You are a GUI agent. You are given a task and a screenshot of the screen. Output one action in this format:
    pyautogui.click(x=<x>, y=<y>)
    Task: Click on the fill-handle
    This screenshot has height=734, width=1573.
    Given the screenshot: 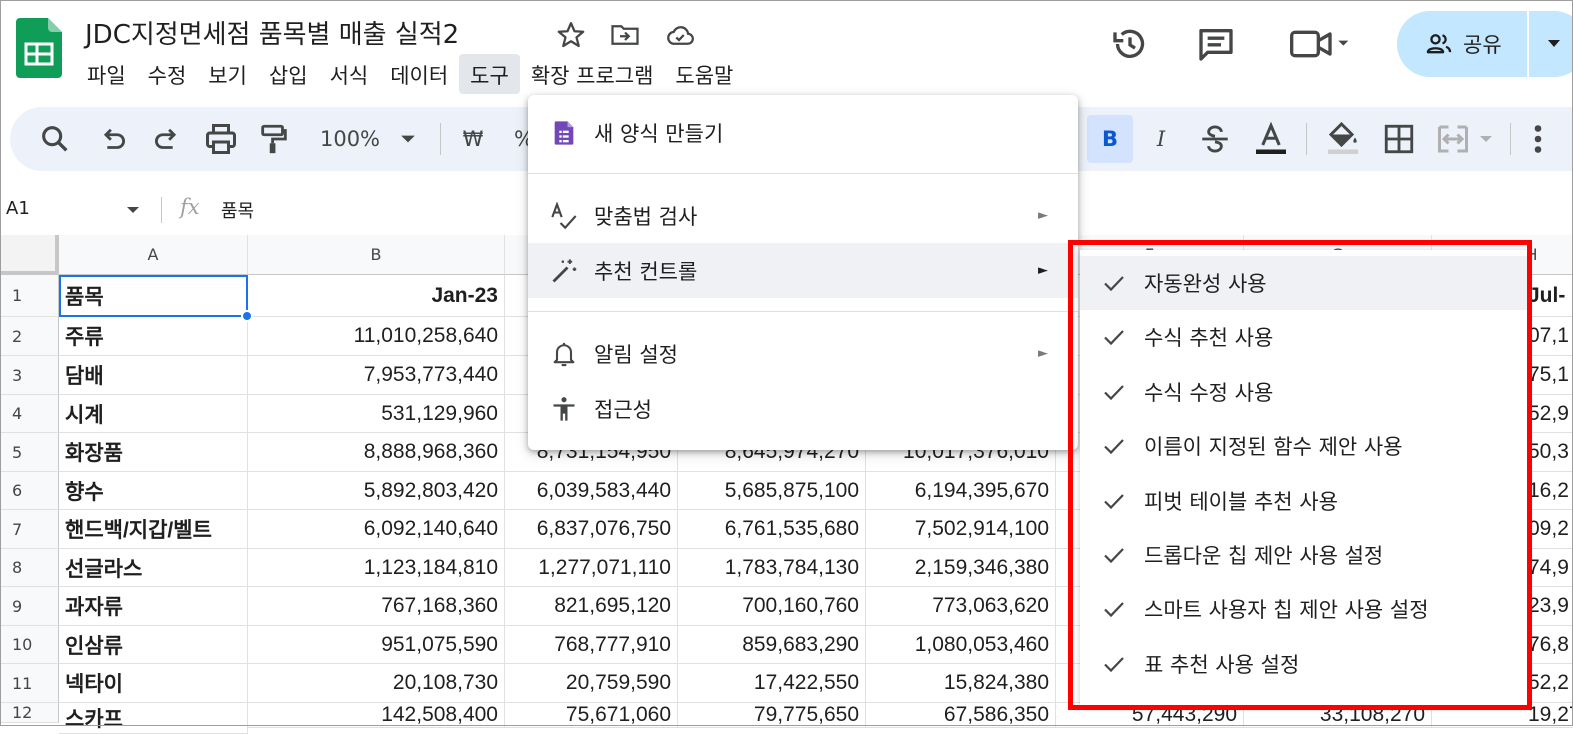 What is the action you would take?
    pyautogui.click(x=247, y=316)
    